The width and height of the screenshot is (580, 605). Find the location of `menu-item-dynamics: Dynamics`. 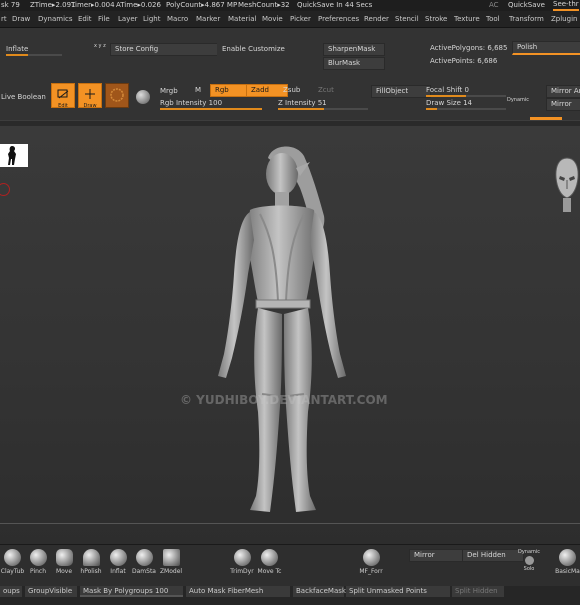

menu-item-dynamics: Dynamics is located at coordinates (55, 19).